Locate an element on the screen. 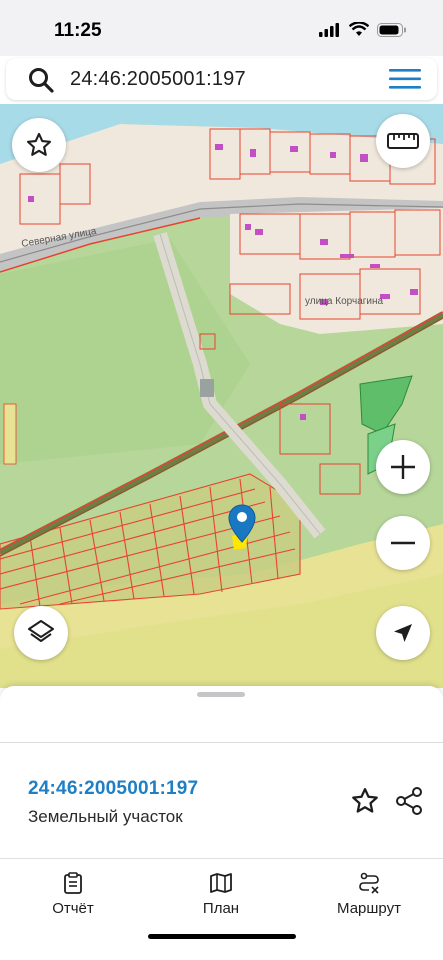 Image resolution: width=443 pixels, height=960 pixels. ruler-button is located at coordinates (403, 141).